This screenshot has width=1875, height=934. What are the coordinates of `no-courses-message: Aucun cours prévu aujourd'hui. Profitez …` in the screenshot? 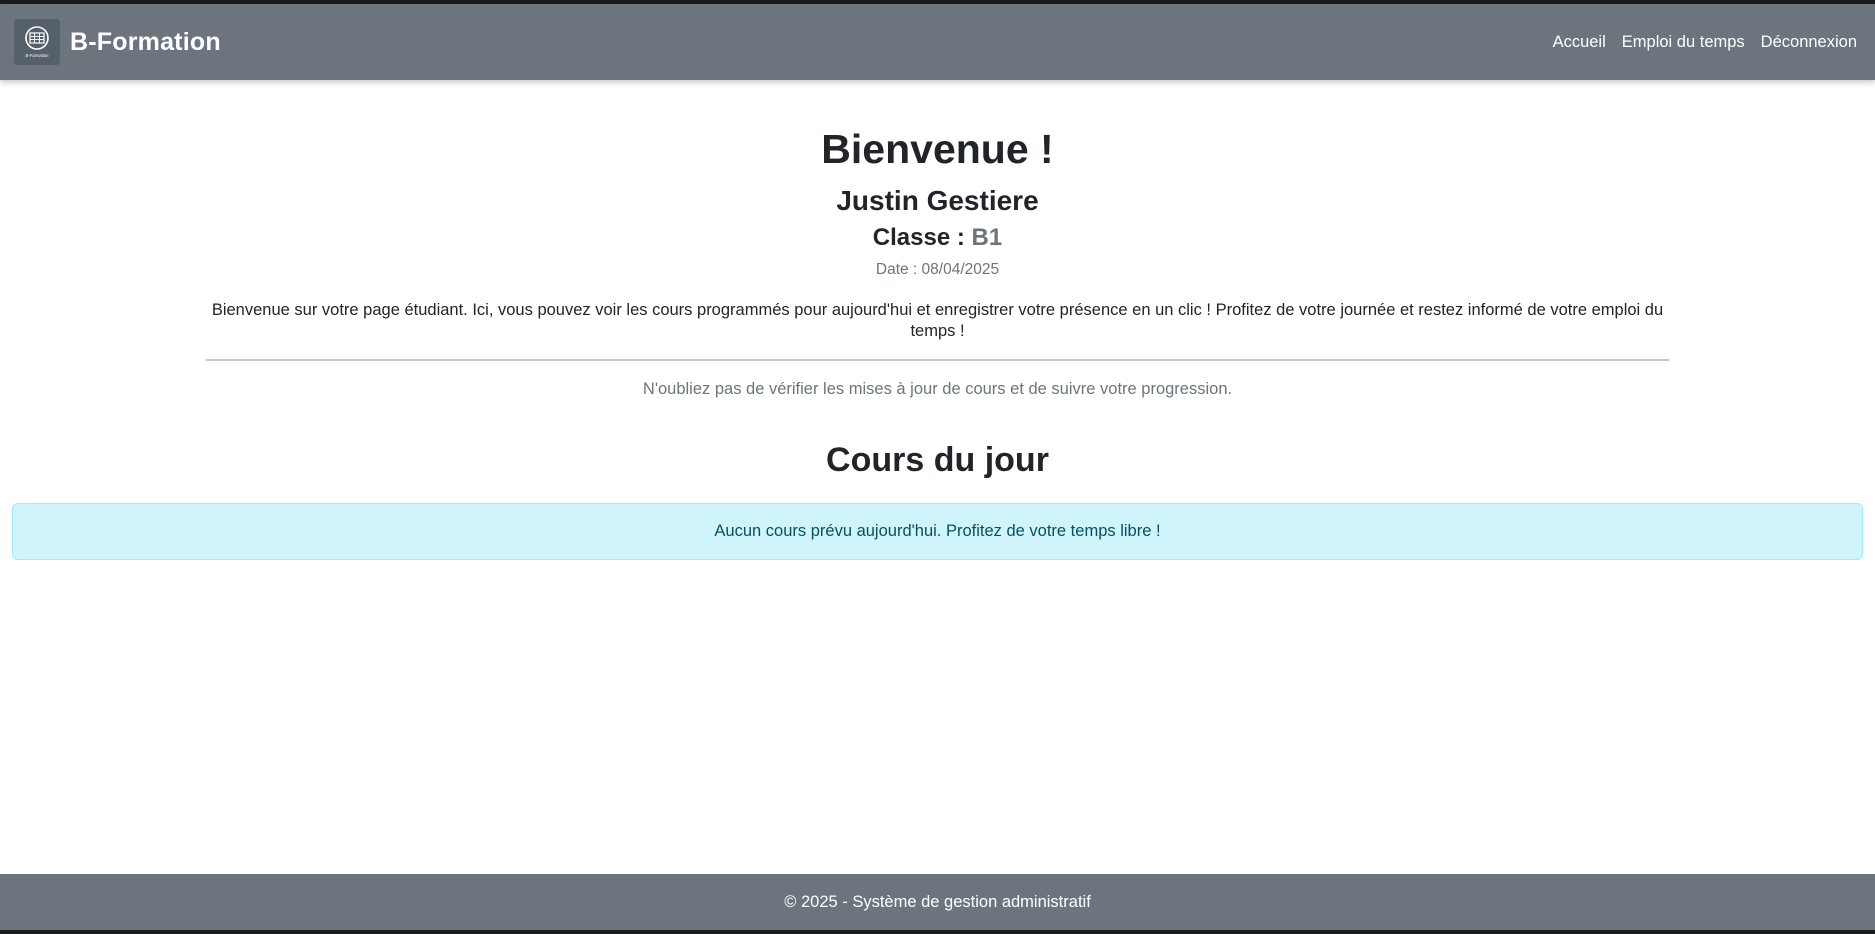 It's located at (937, 530).